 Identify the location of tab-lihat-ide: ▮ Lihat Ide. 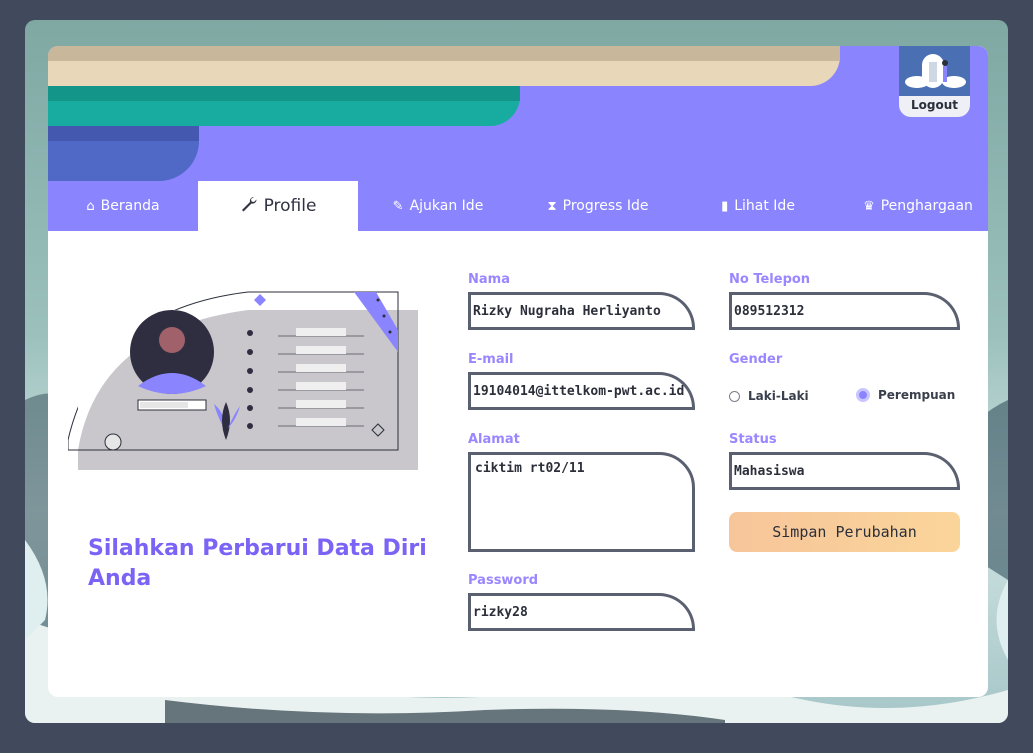
(758, 206).